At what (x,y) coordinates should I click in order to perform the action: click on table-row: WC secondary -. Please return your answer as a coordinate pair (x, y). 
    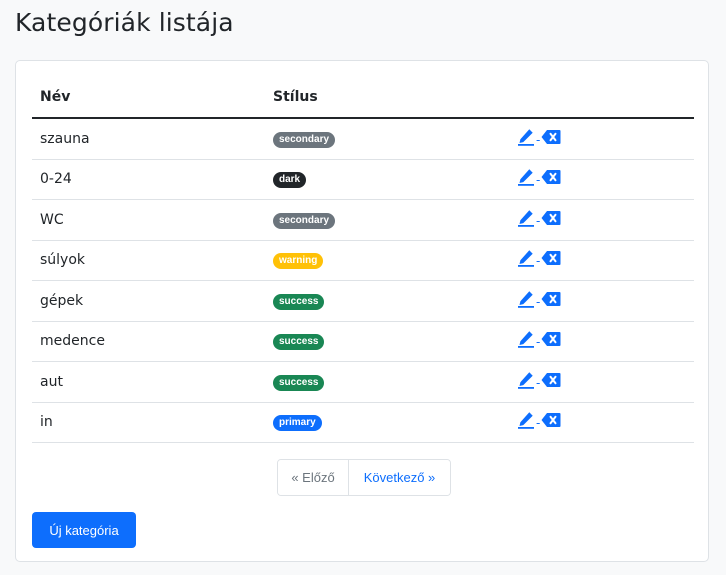
    Looking at the image, I should click on (363, 220).